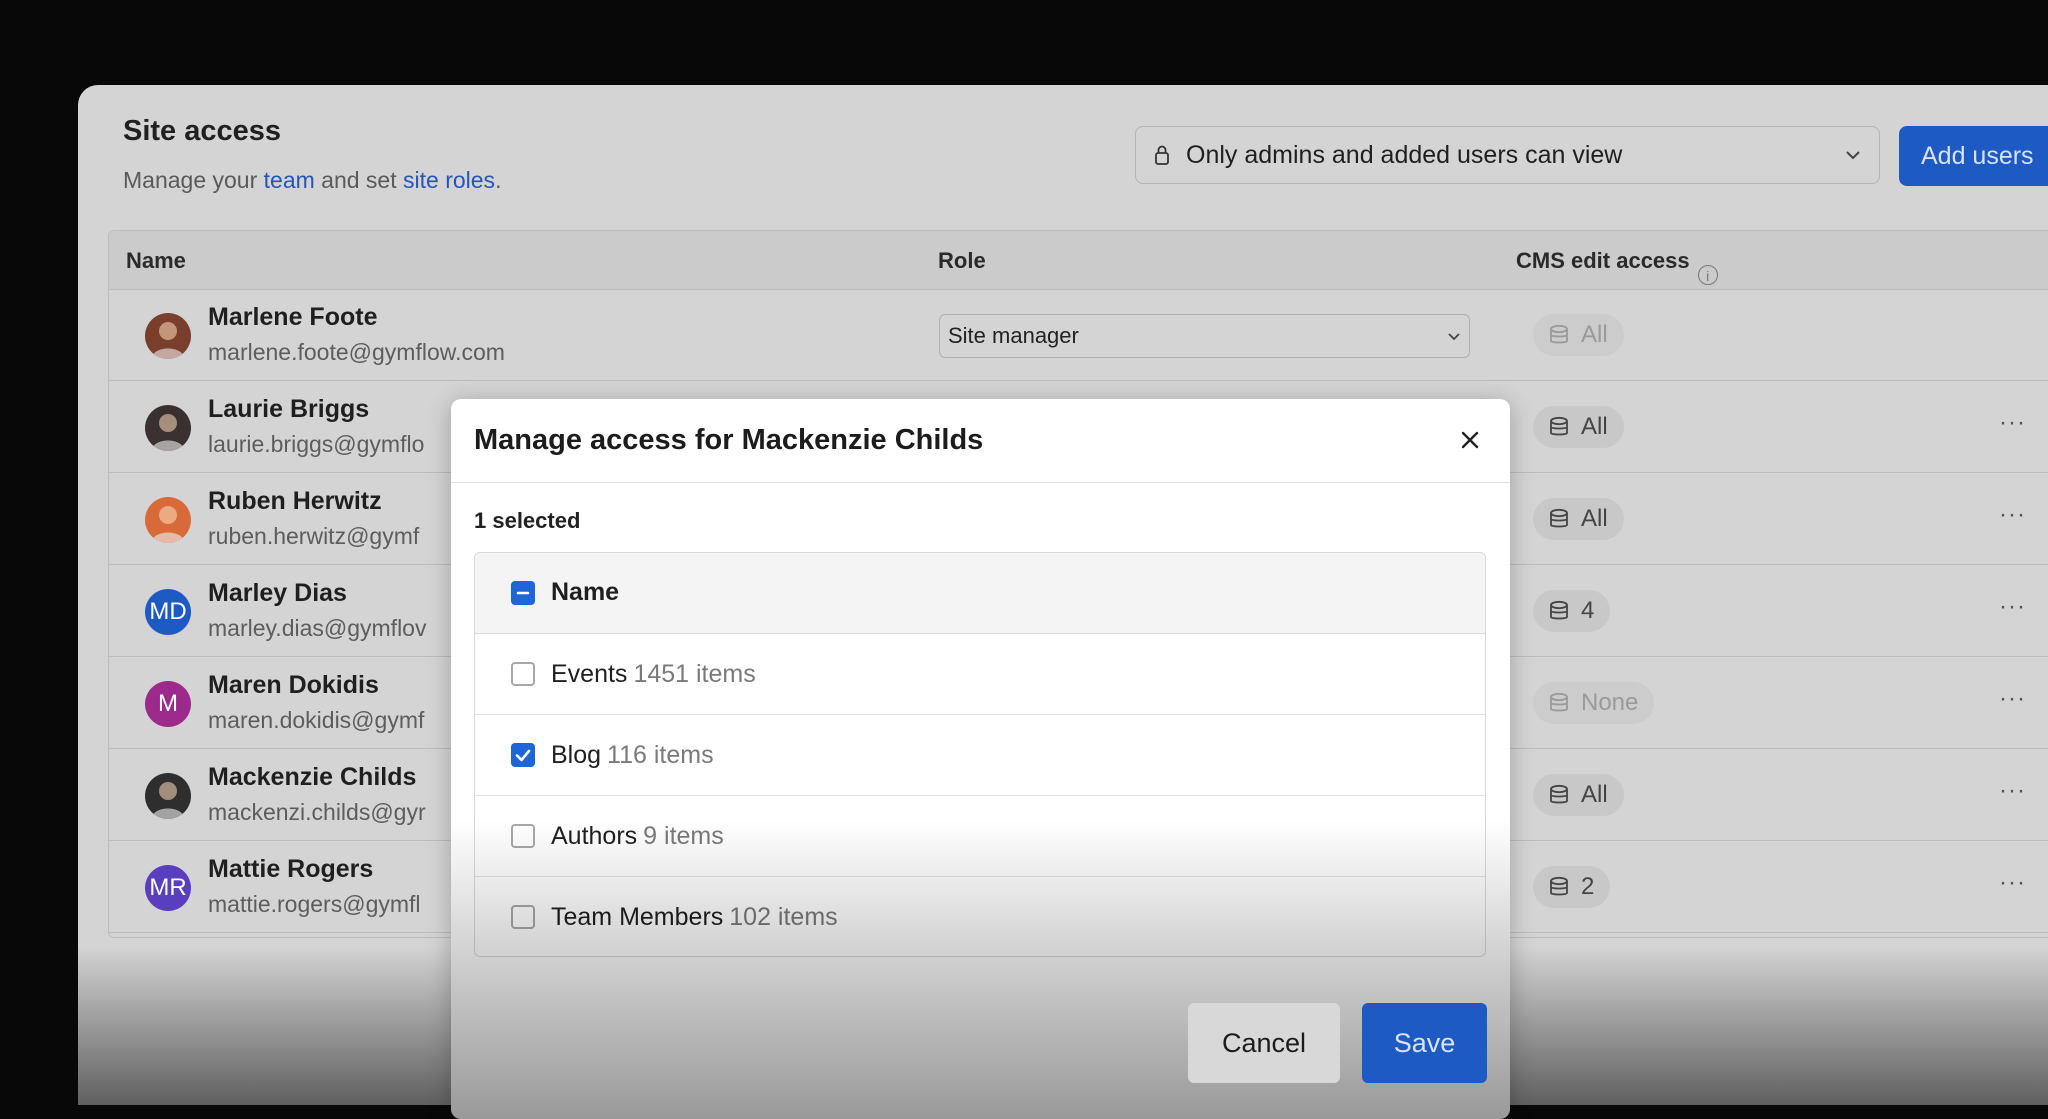 The image size is (2048, 1119). Describe the element at coordinates (317, 812) in the screenshot. I see `user-email: mackenzi.childs@gyr` at that location.